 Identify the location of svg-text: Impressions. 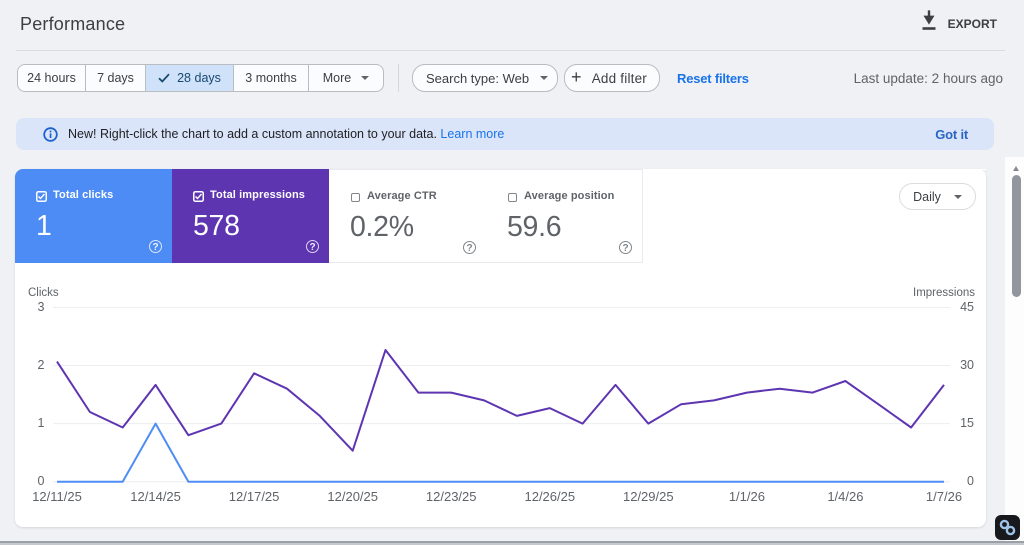
(944, 293).